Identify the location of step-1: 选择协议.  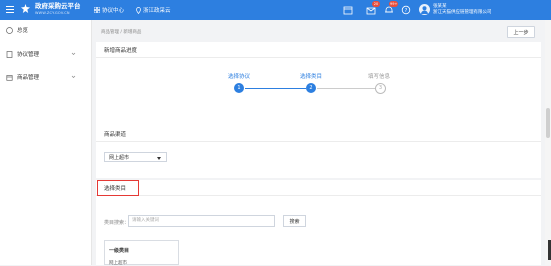
(239, 76).